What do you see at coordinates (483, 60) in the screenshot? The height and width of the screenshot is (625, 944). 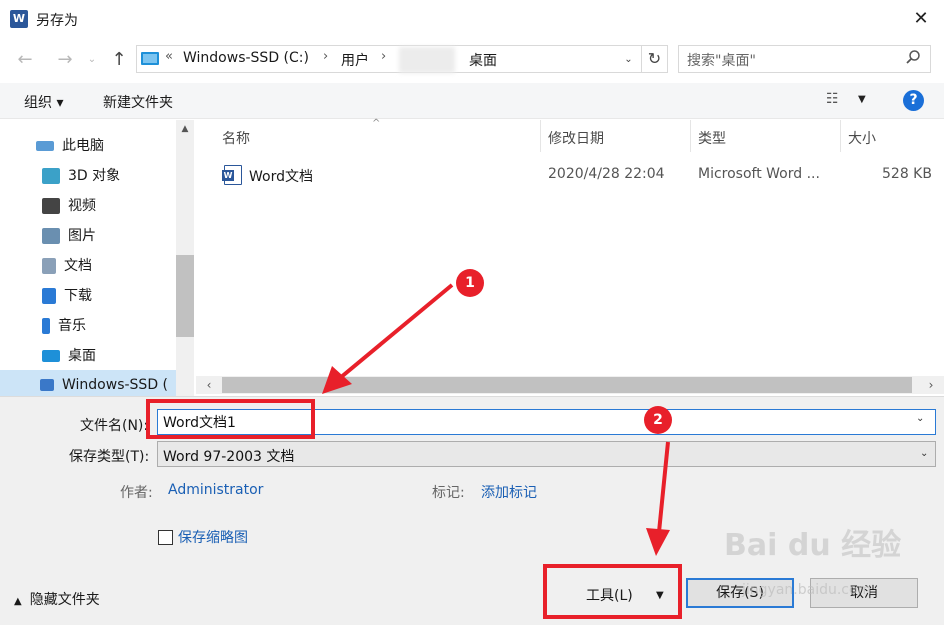 I see `breadcrumb-desktop: 桌面` at bounding box center [483, 60].